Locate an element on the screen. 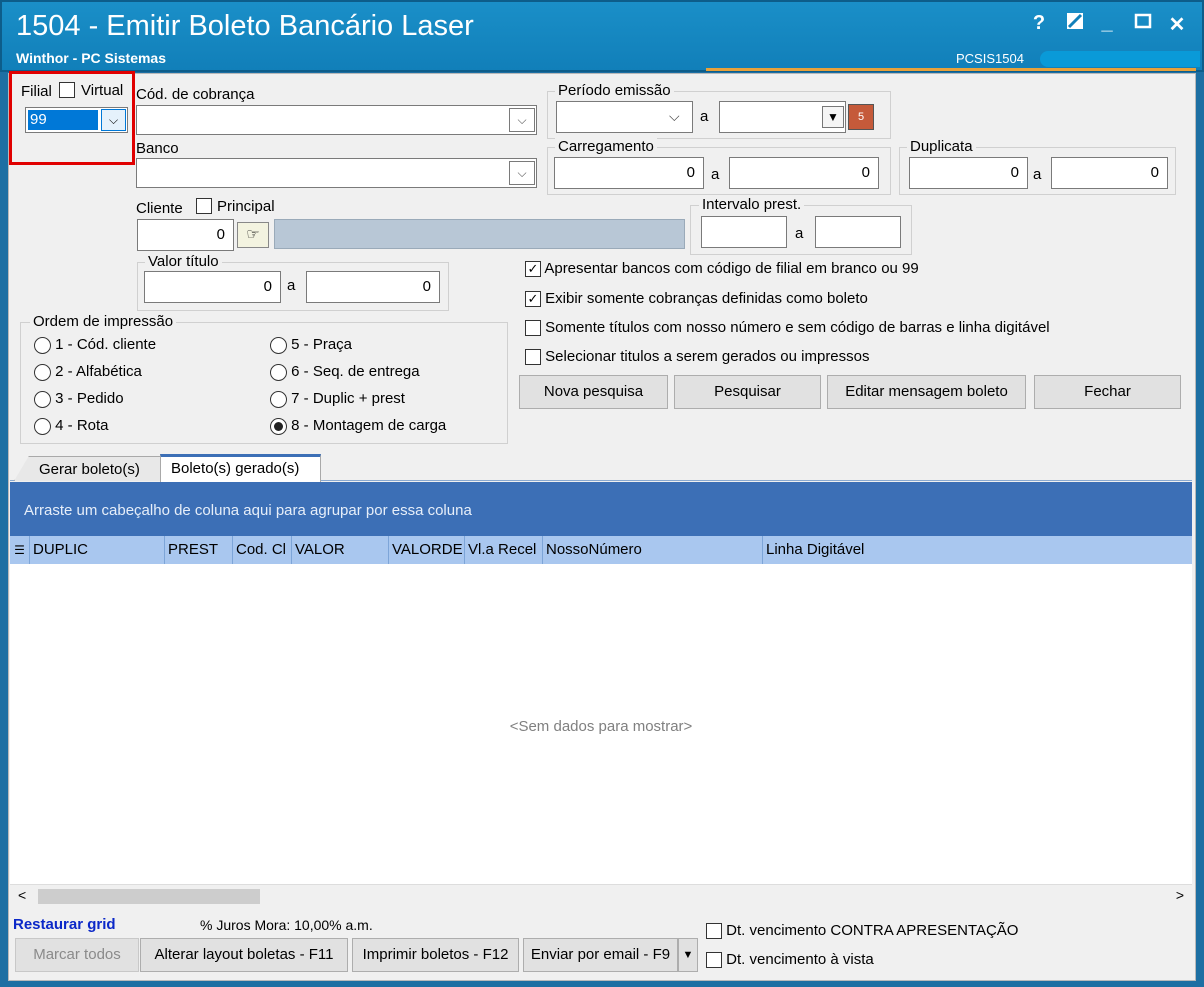  scrollbar-thumb is located at coordinates (149, 896).